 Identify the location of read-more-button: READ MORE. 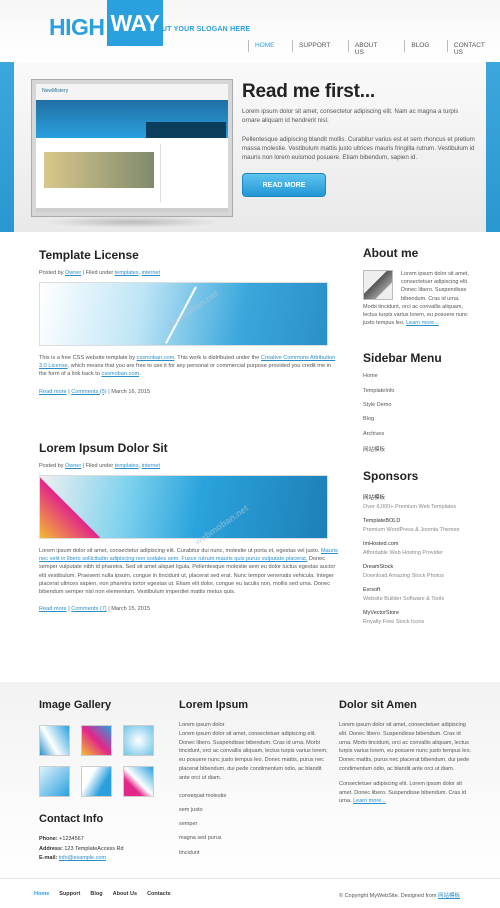
(284, 185).